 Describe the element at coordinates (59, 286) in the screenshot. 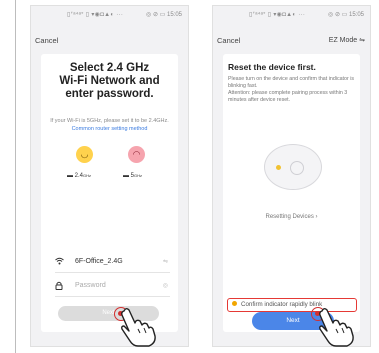

I see `lock-icon` at that location.